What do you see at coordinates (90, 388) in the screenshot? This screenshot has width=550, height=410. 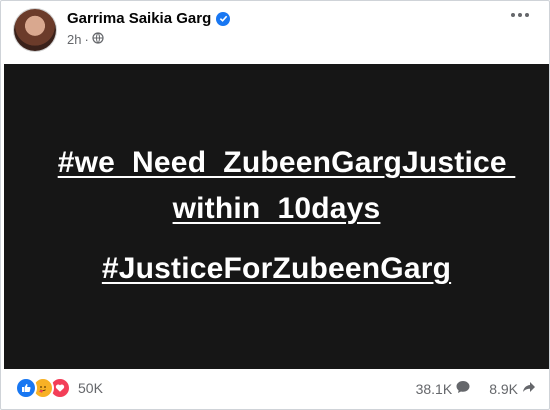 I see `reaction-count: 50K` at bounding box center [90, 388].